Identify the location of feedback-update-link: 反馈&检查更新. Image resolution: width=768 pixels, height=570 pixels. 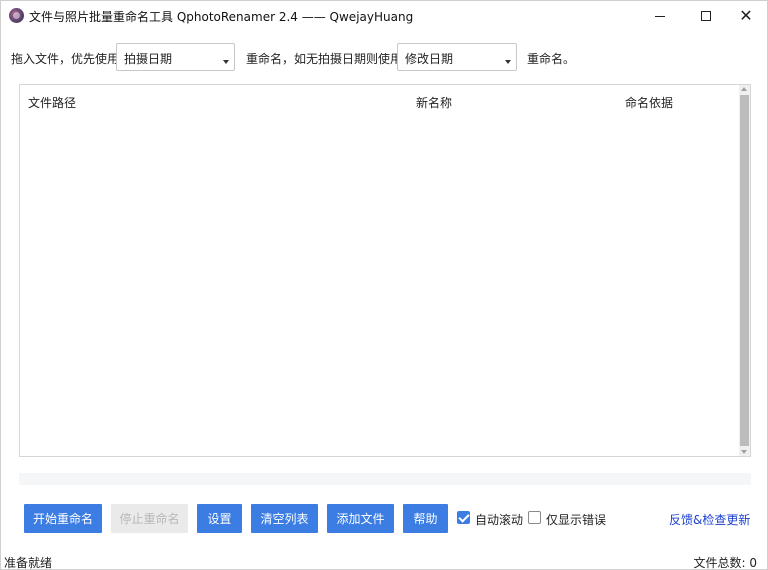
(709, 519).